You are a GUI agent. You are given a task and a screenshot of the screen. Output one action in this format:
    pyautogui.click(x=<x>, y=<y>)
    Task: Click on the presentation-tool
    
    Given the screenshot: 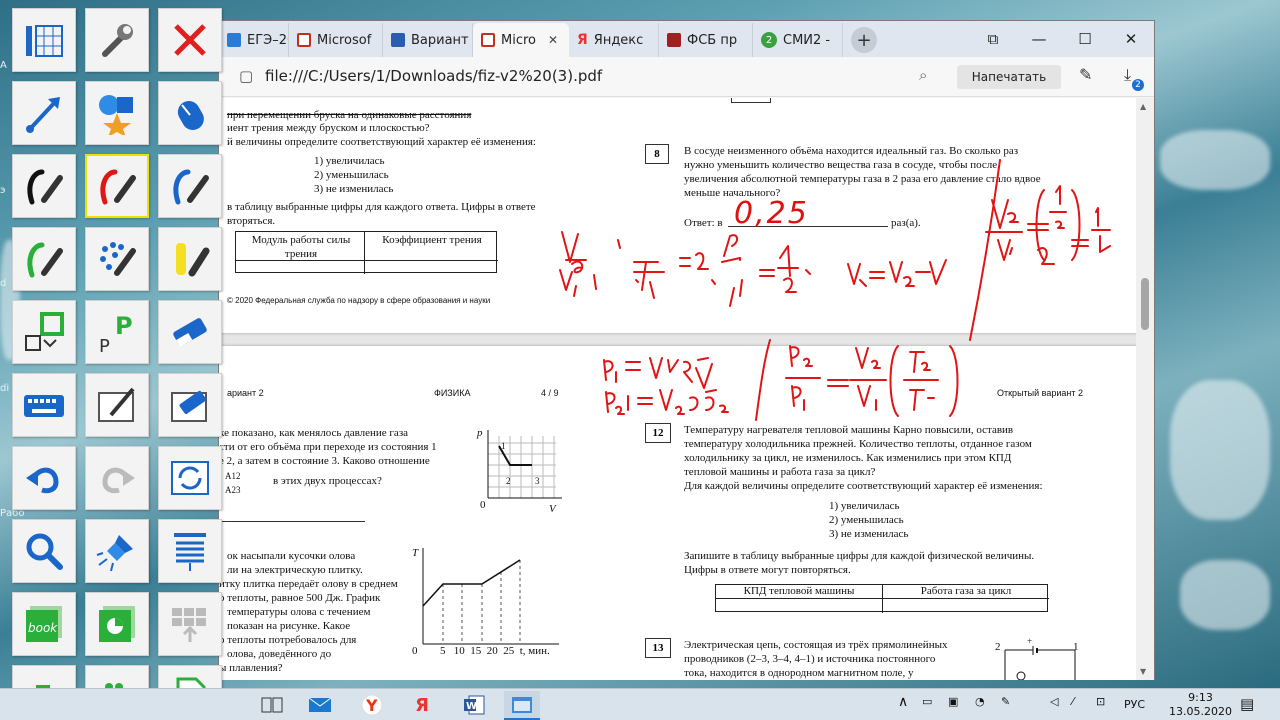 What is the action you would take?
    pyautogui.click(x=117, y=624)
    